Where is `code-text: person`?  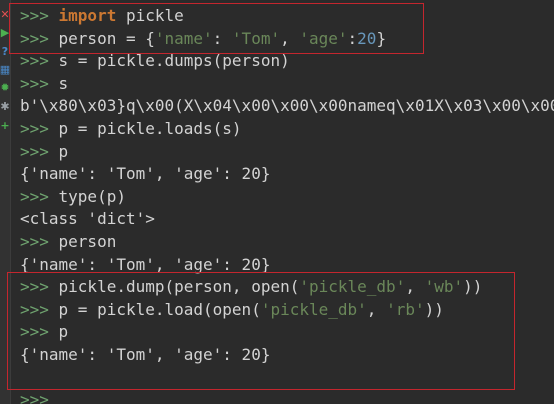 code-text: person is located at coordinates (87, 241).